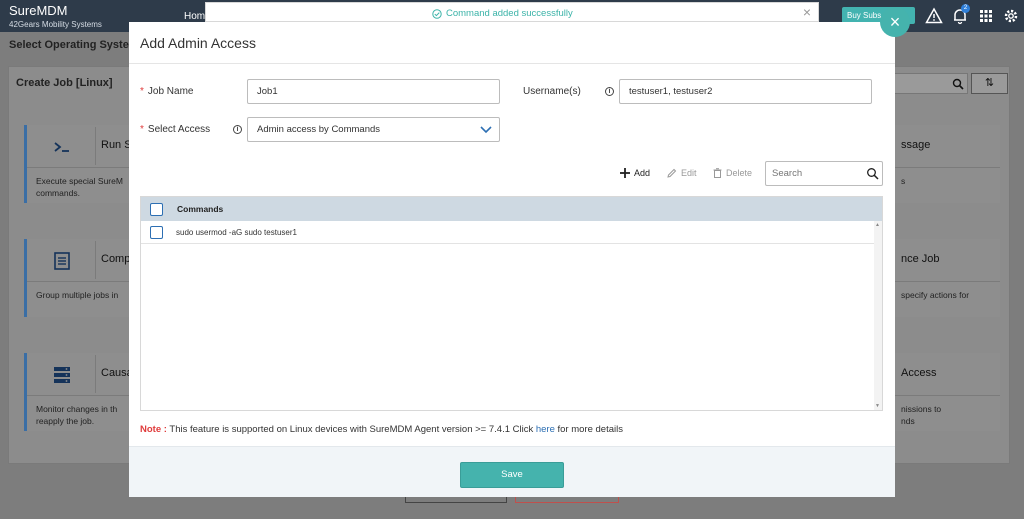  Describe the element at coordinates (930, 83) in the screenshot. I see `background-search-input` at that location.